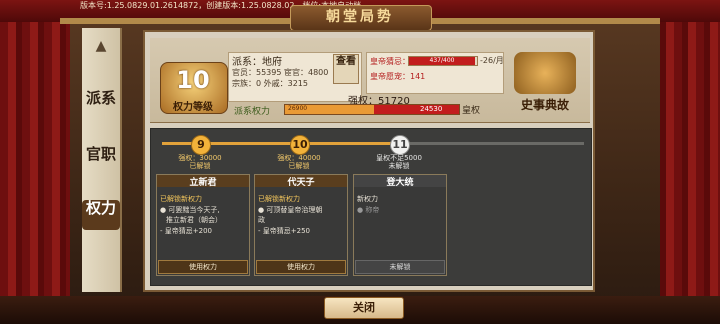 Image resolution: width=720 pixels, height=324 pixels. I want to click on tab-power: 权力, so click(101, 215).